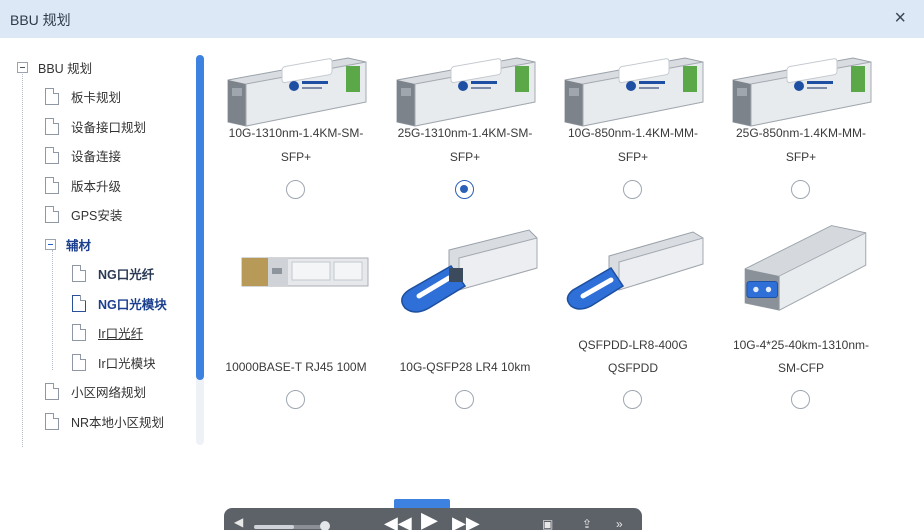 Image resolution: width=924 pixels, height=530 pixels. Describe the element at coordinates (126, 274) in the screenshot. I see `tree-item-label: NG口光纤` at that location.